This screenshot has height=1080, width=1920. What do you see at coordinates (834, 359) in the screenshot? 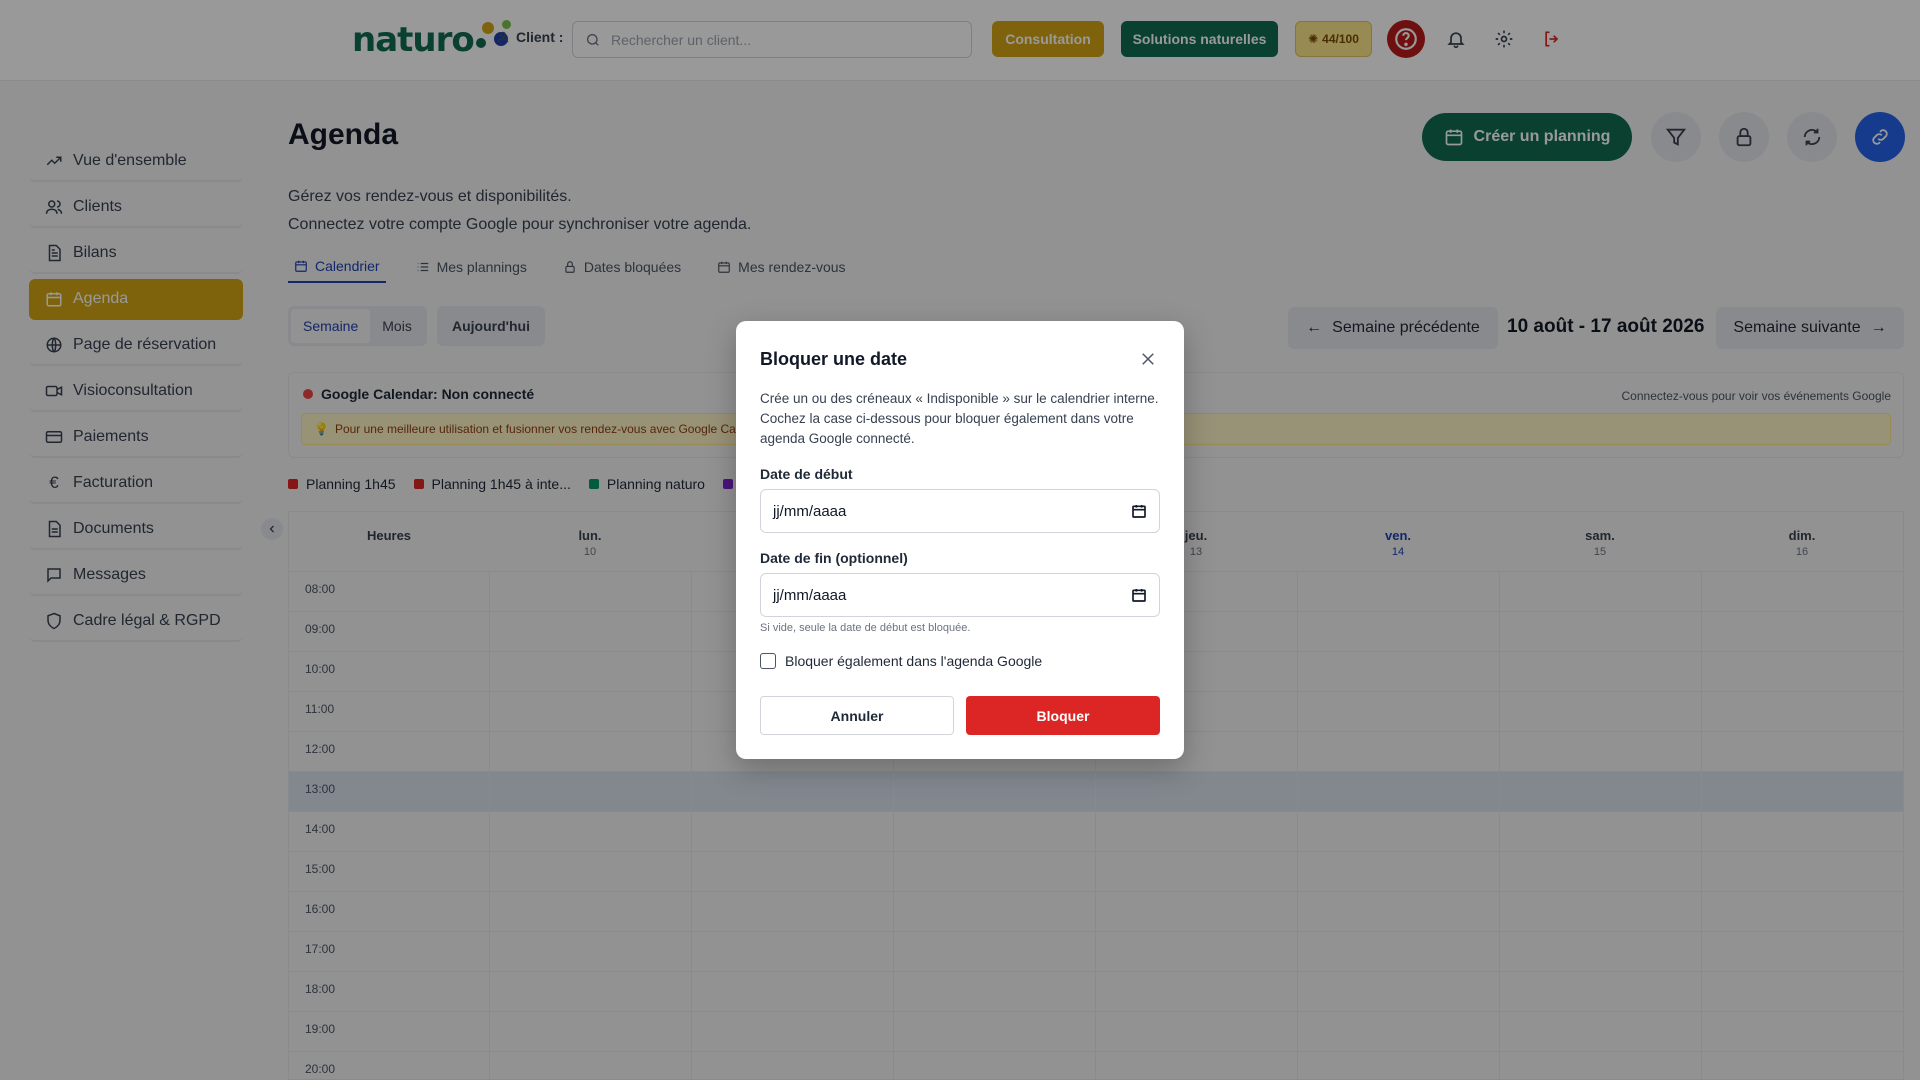
I see `dialog-title: Bloquer une date` at bounding box center [834, 359].